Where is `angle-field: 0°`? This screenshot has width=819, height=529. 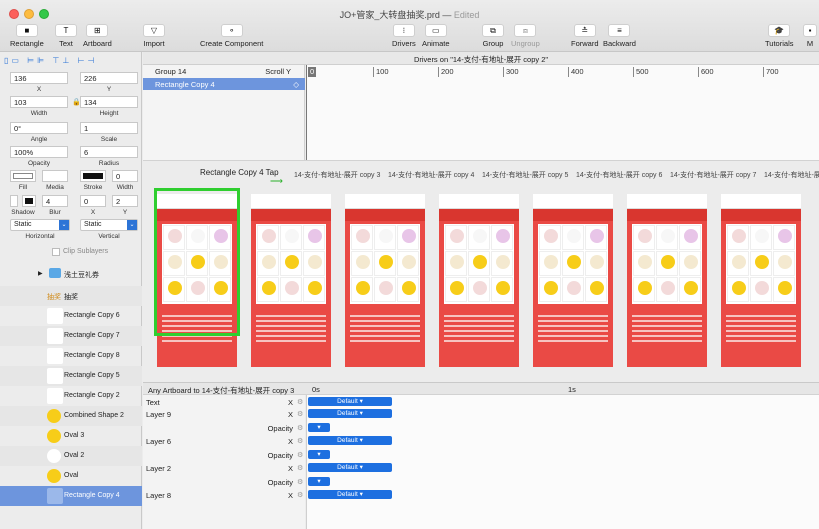 angle-field: 0° is located at coordinates (39, 128).